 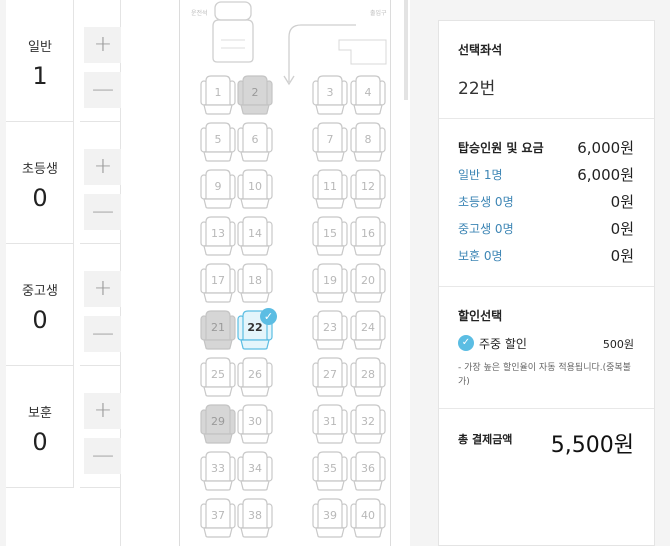 I want to click on seat-number: 38, so click(x=255, y=515).